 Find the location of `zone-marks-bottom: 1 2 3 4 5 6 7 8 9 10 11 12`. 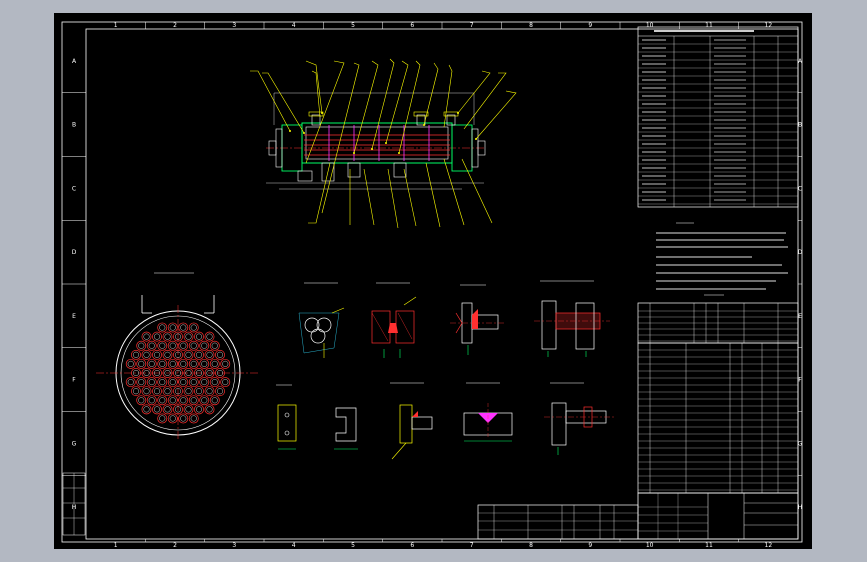

zone-marks-bottom: 1 2 3 4 5 6 7 8 9 10 11 12 is located at coordinates (443, 544).